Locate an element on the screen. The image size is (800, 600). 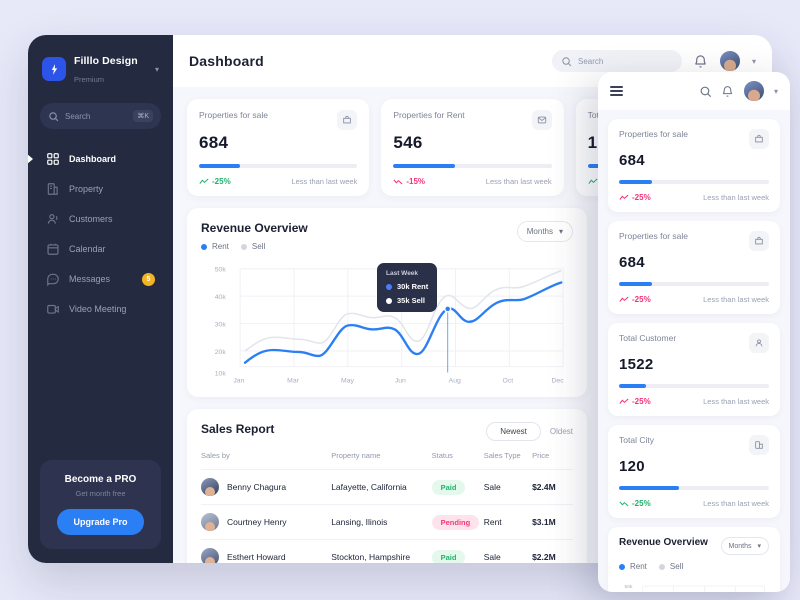
sidebar-label-video-meeting: Video Meeting is located at coordinates (98, 309).